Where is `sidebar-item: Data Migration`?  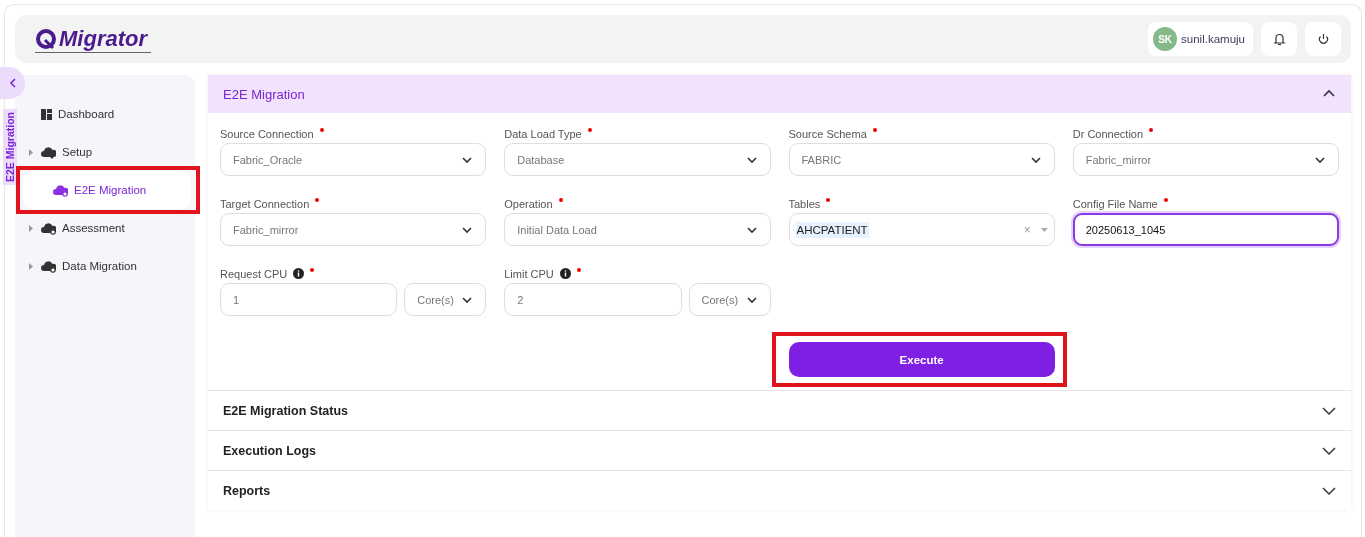 sidebar-item: Data Migration is located at coordinates (104, 266).